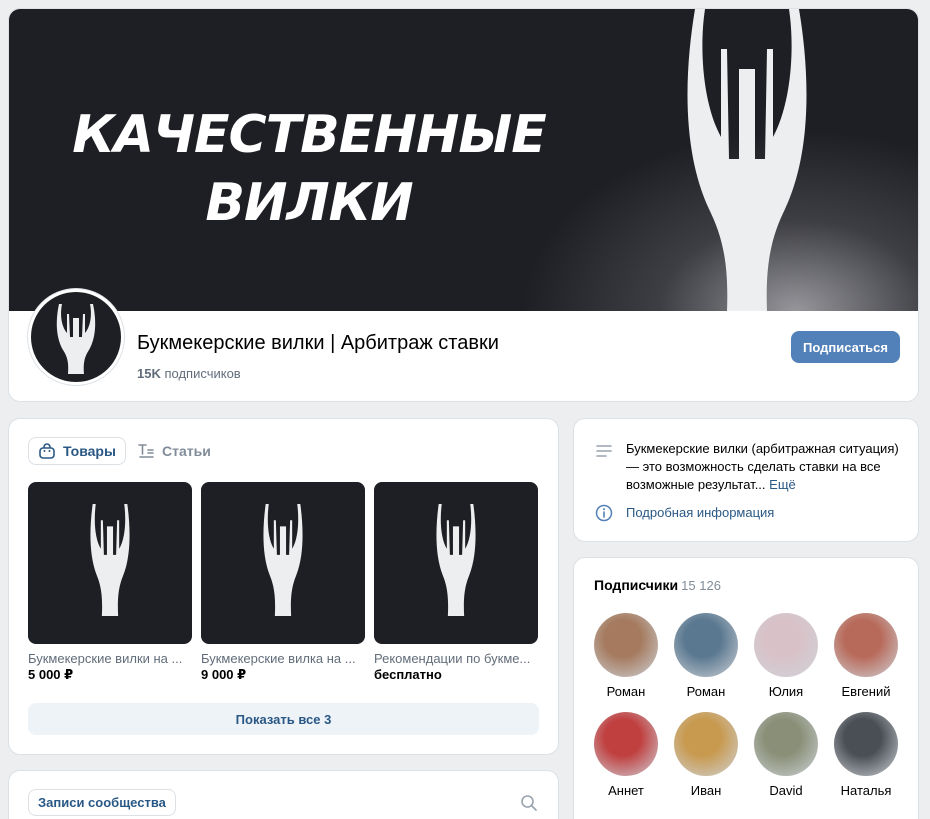 This screenshot has height=819, width=930. Describe the element at coordinates (309, 169) in the screenshot. I see `cover-headline: КАЧЕСТВЕННЫЕ ВИЛКИ` at that location.